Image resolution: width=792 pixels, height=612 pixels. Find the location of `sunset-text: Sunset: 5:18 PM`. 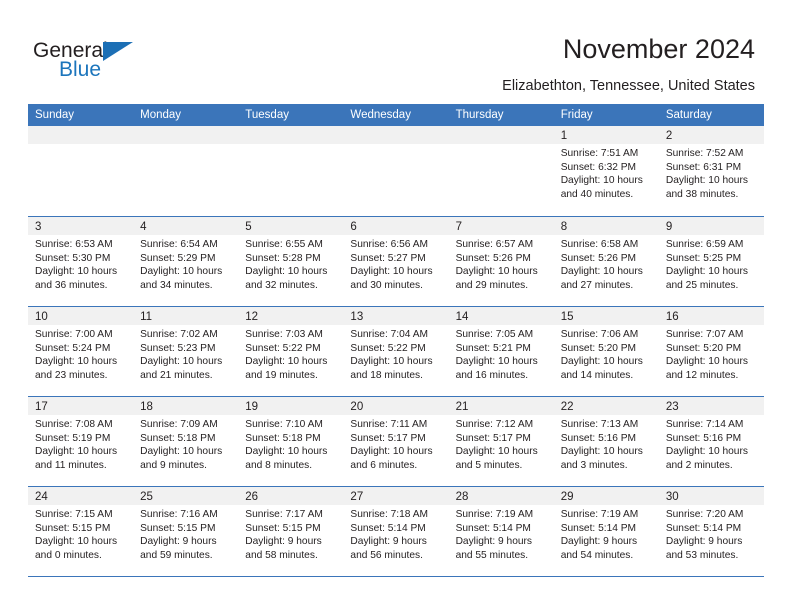

sunset-text: Sunset: 5:18 PM is located at coordinates (283, 438).